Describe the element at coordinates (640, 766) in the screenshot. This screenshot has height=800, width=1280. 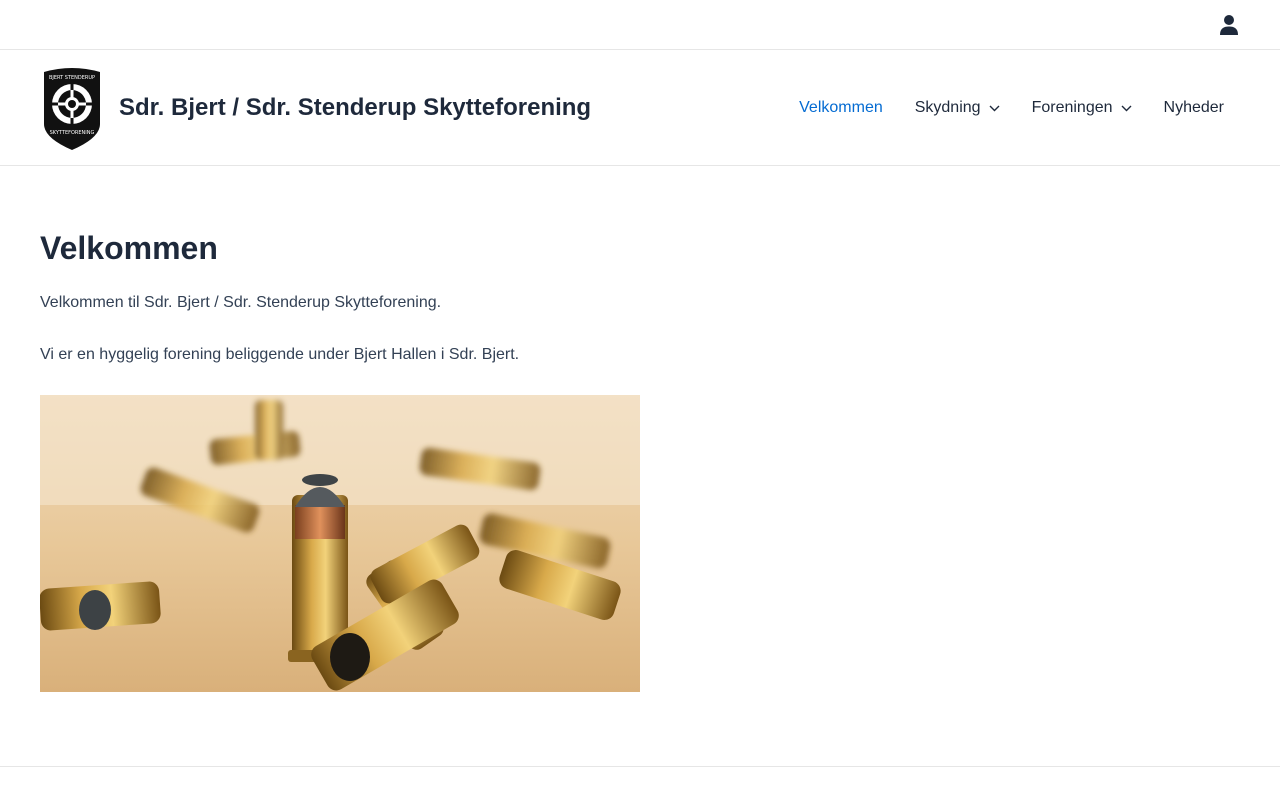
I see `footer-divider` at that location.